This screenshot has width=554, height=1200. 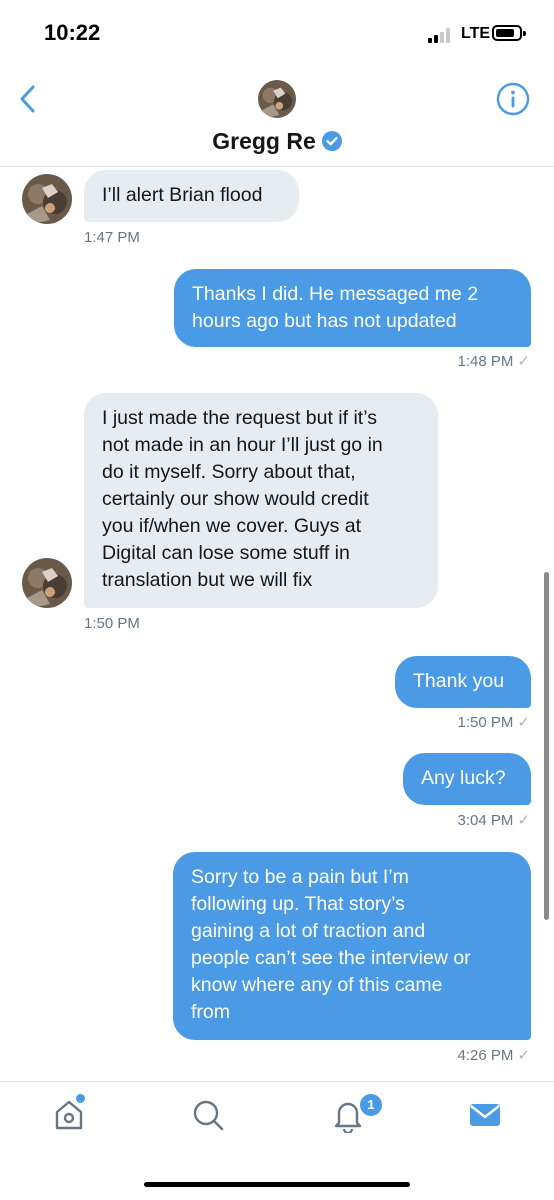 I want to click on message-timestamp: 3:04 PM ✓, so click(x=493, y=820).